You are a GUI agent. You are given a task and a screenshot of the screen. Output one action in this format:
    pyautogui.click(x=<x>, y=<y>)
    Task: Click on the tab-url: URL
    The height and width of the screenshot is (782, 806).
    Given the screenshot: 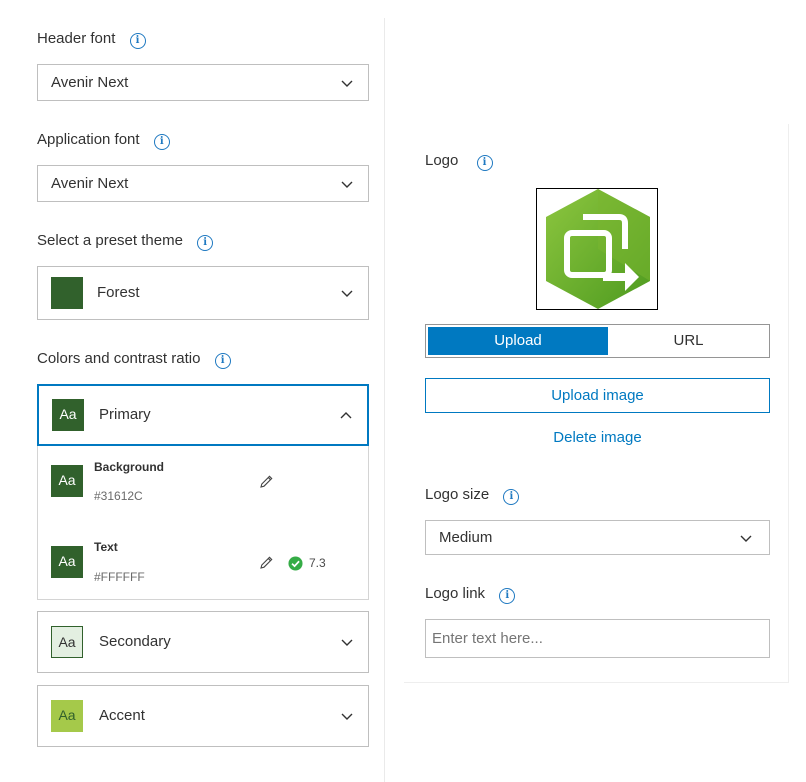 What is the action you would take?
    pyautogui.click(x=688, y=341)
    